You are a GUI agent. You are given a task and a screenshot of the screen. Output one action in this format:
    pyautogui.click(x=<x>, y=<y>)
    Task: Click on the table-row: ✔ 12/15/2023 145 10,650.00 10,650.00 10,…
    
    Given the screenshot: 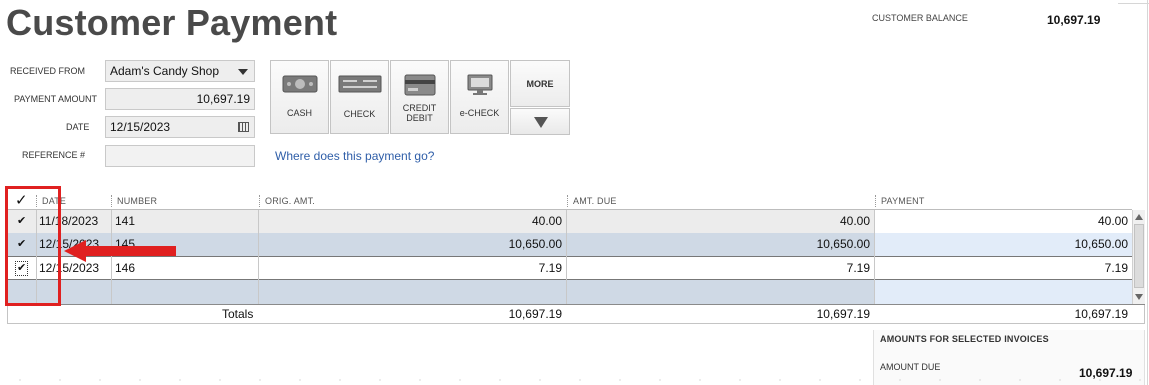 What is the action you would take?
    pyautogui.click(x=570, y=244)
    